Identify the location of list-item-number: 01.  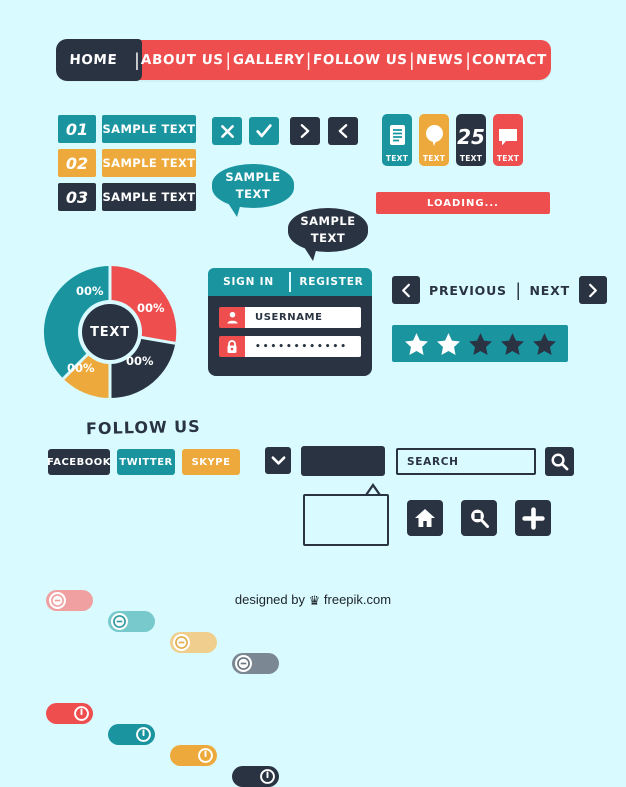
(77, 129).